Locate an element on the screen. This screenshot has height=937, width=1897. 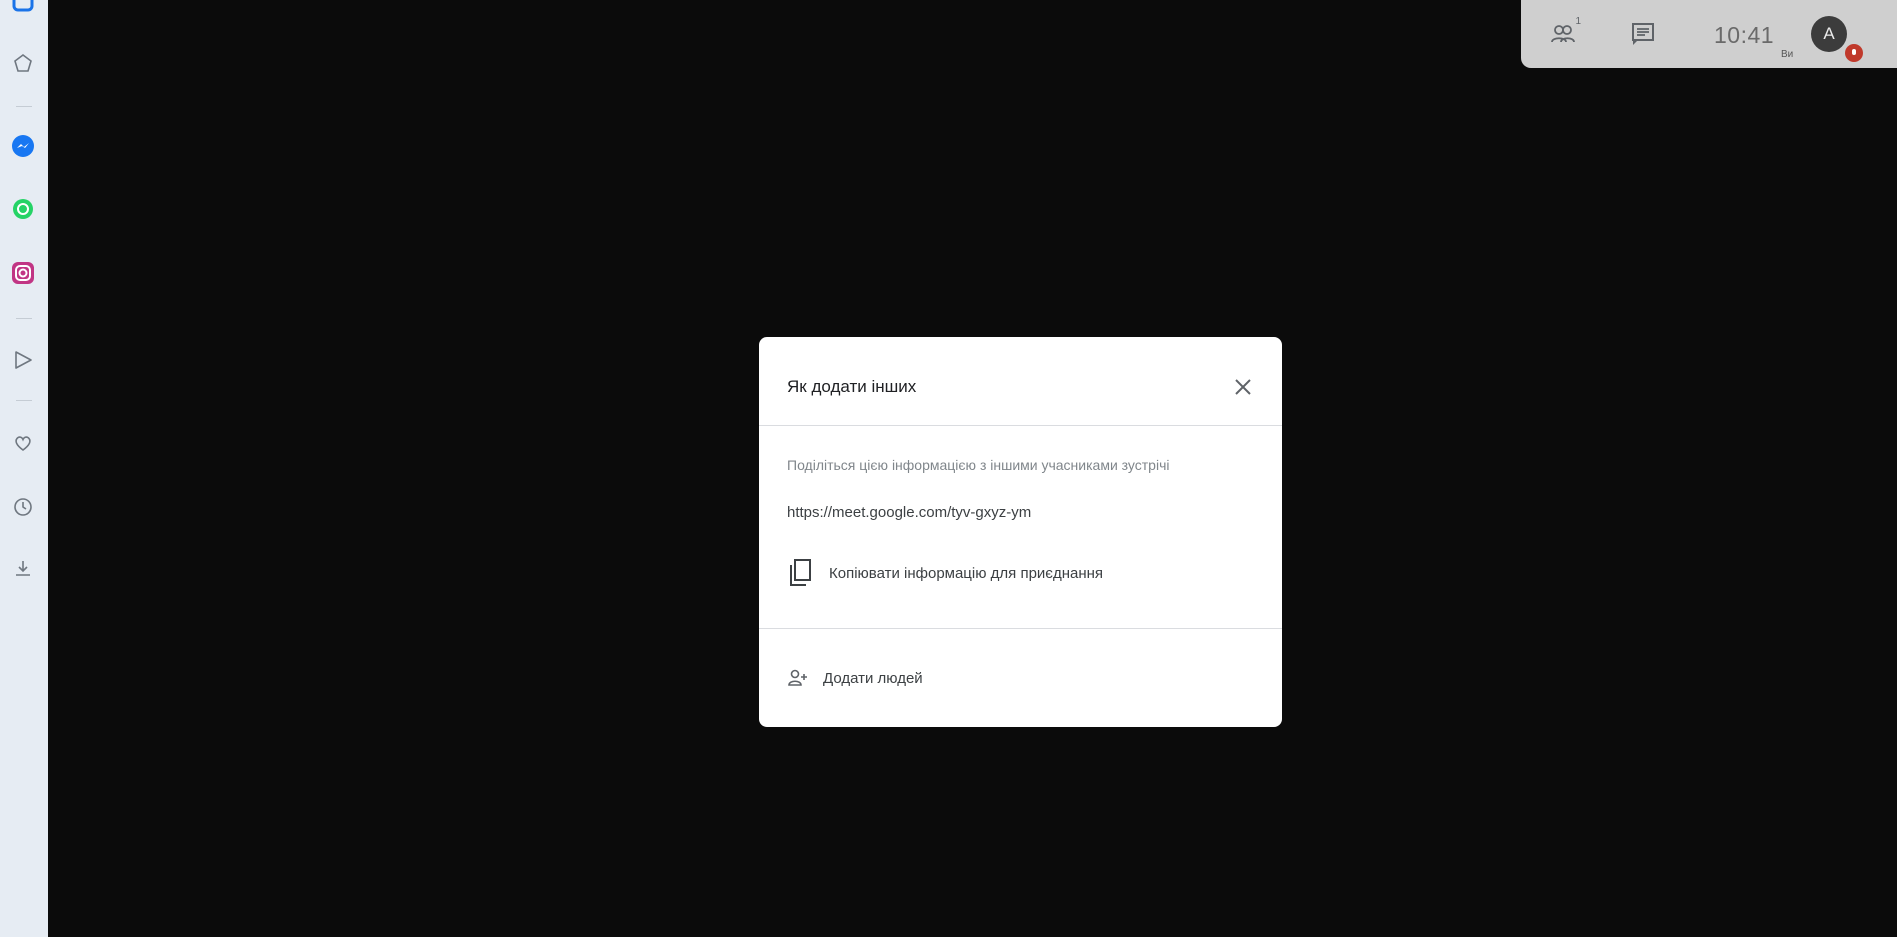
copy-join-info-button: Копіювати інформацію для приєднання is located at coordinates (945, 573).